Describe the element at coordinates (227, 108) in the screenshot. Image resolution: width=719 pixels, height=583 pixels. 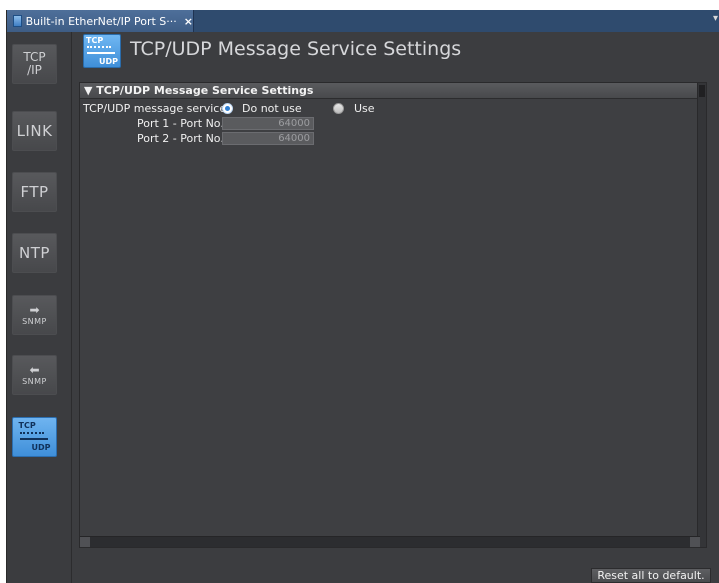
I see `radio-do-not-use` at that location.